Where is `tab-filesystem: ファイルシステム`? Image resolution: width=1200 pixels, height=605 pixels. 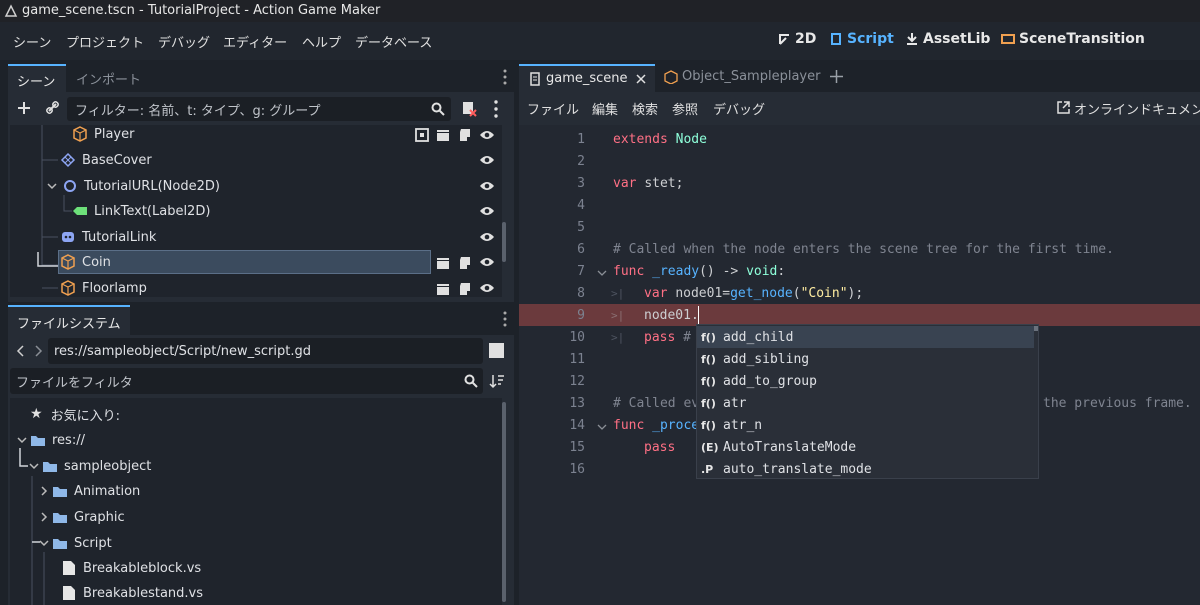
tab-filesystem: ファイルシステム is located at coordinates (69, 320).